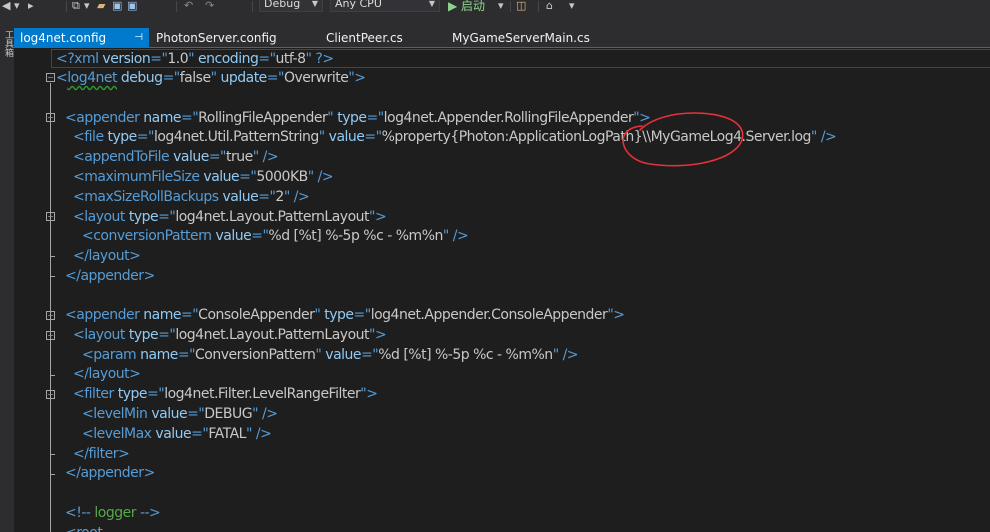 Image resolution: width=990 pixels, height=532 pixels. What do you see at coordinates (358, 5) in the screenshot?
I see `platform-value: Any CPU` at bounding box center [358, 5].